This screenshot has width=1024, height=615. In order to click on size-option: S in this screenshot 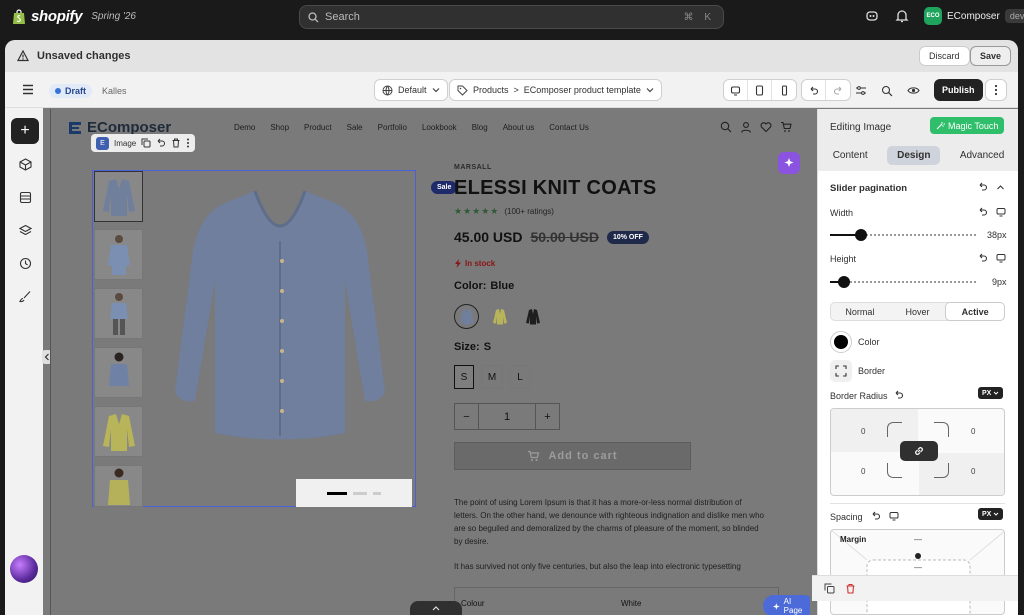, I will do `click(464, 377)`.